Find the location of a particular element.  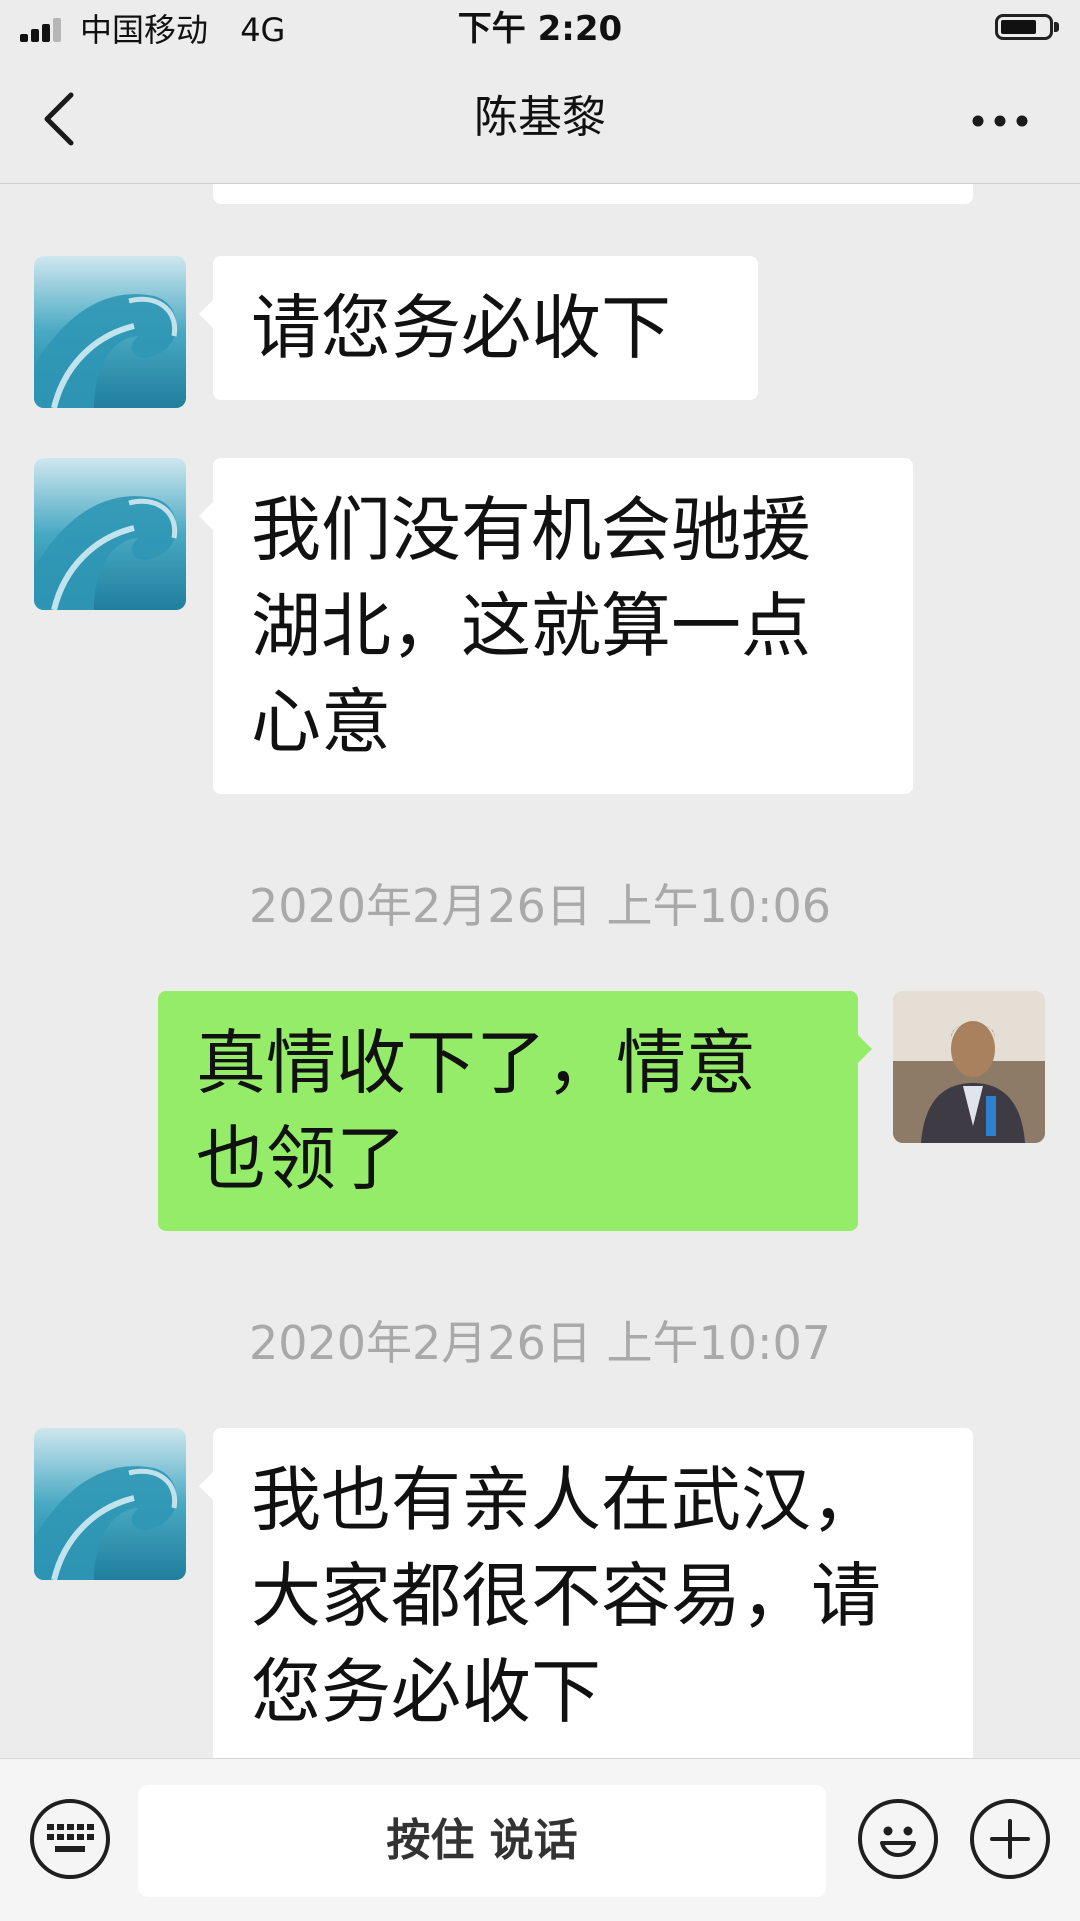

back-button is located at coordinates (59, 119).